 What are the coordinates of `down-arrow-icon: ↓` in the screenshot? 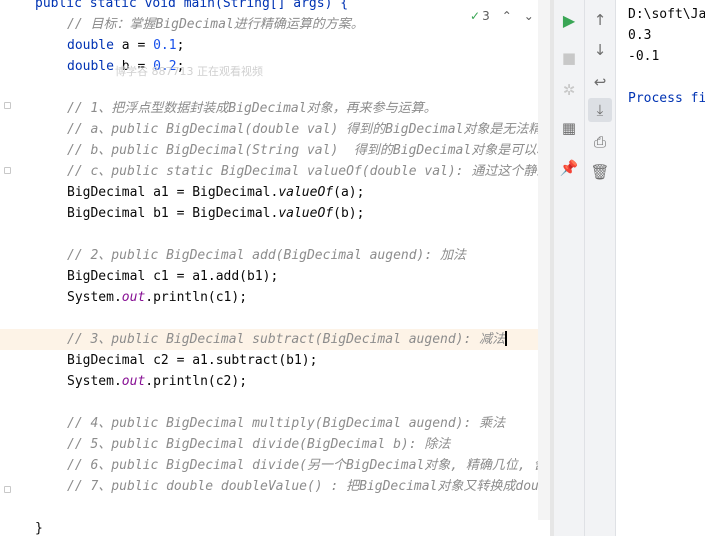 It's located at (600, 50).